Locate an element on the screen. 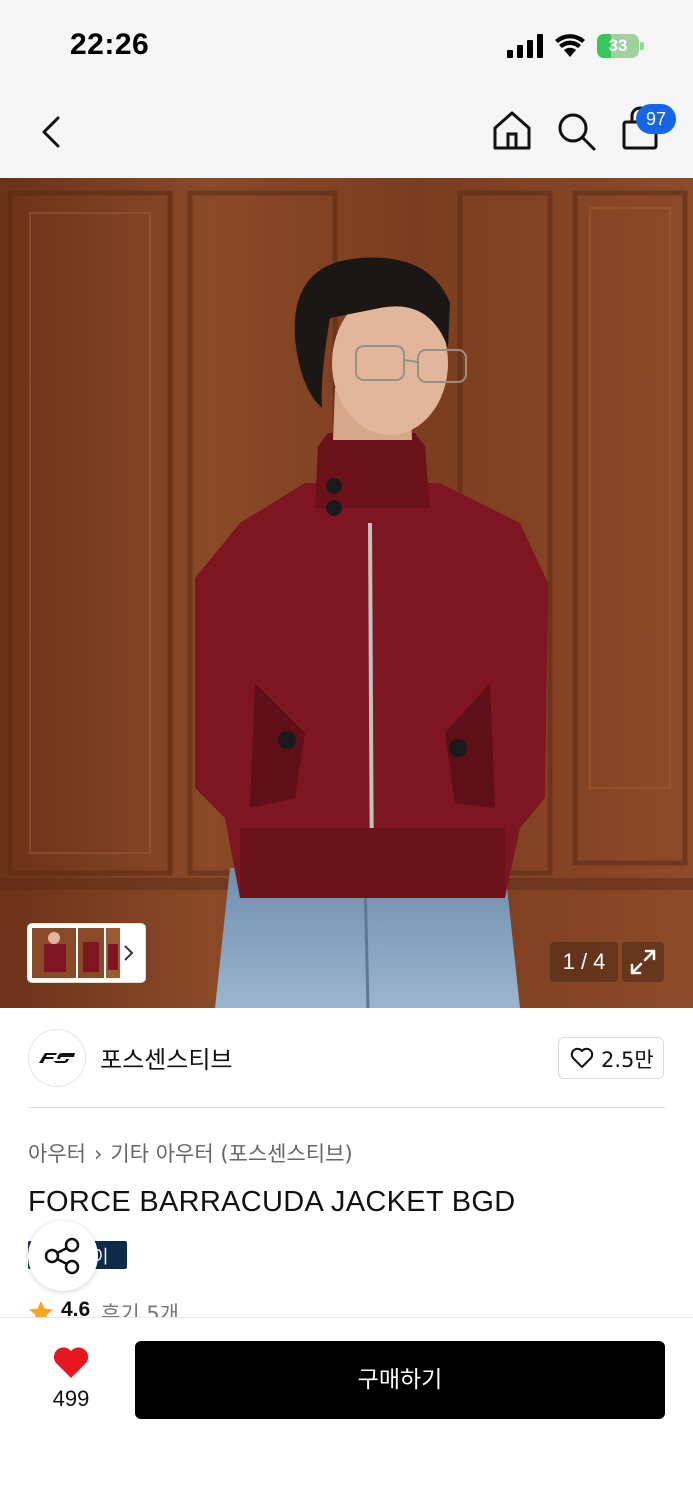 The width and height of the screenshot is (693, 1501). brand-like-button: 2.5만 is located at coordinates (611, 1058).